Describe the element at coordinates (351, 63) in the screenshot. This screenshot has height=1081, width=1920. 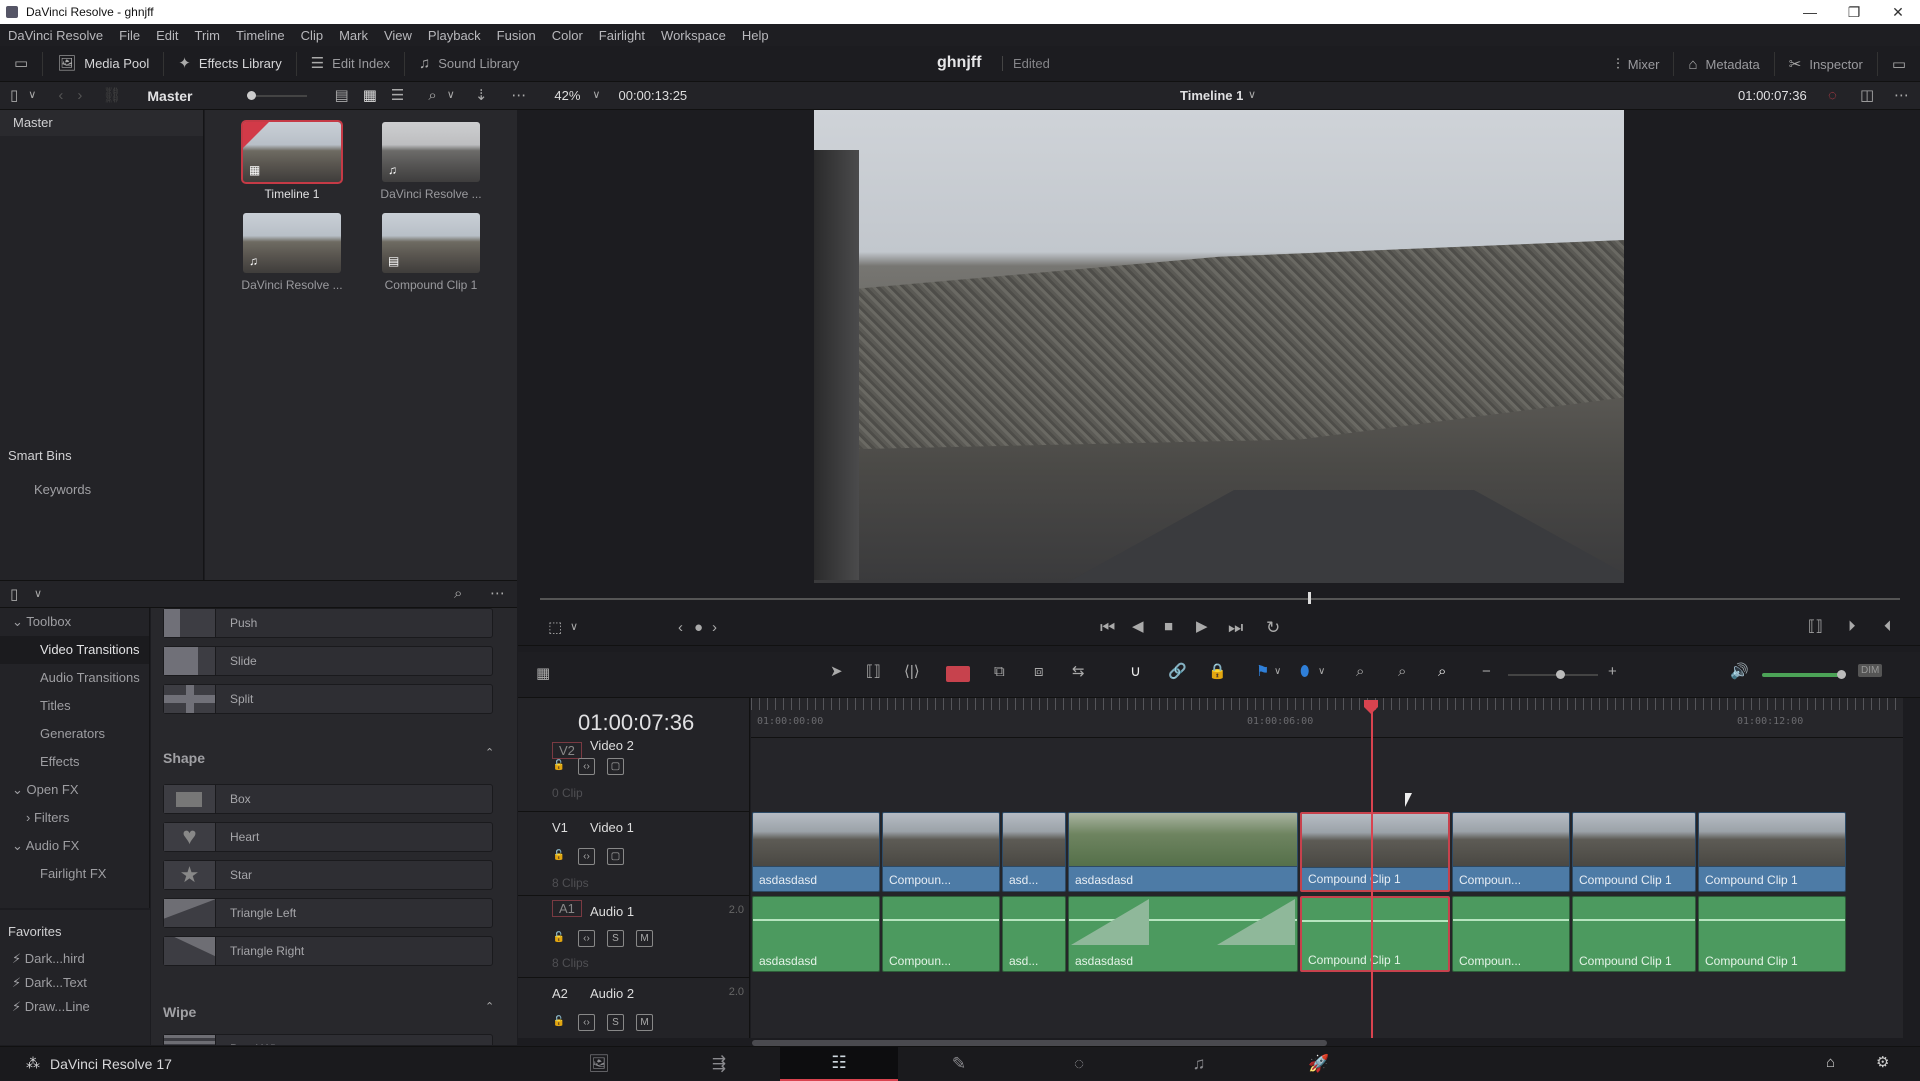
I see `edit-index-button: ☰ Edit Index` at that location.